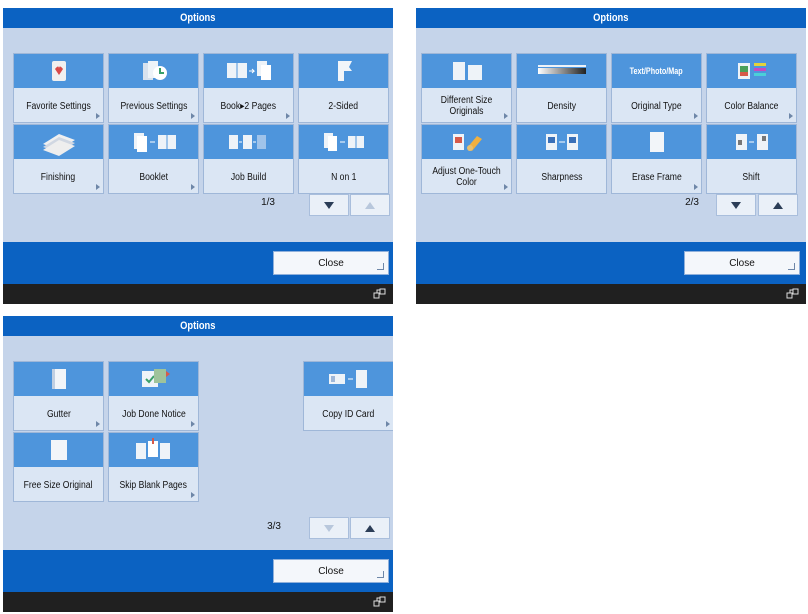 Image resolution: width=808 pixels, height=614 pixels. I want to click on tile-label: Color Balance, so click(751, 106).